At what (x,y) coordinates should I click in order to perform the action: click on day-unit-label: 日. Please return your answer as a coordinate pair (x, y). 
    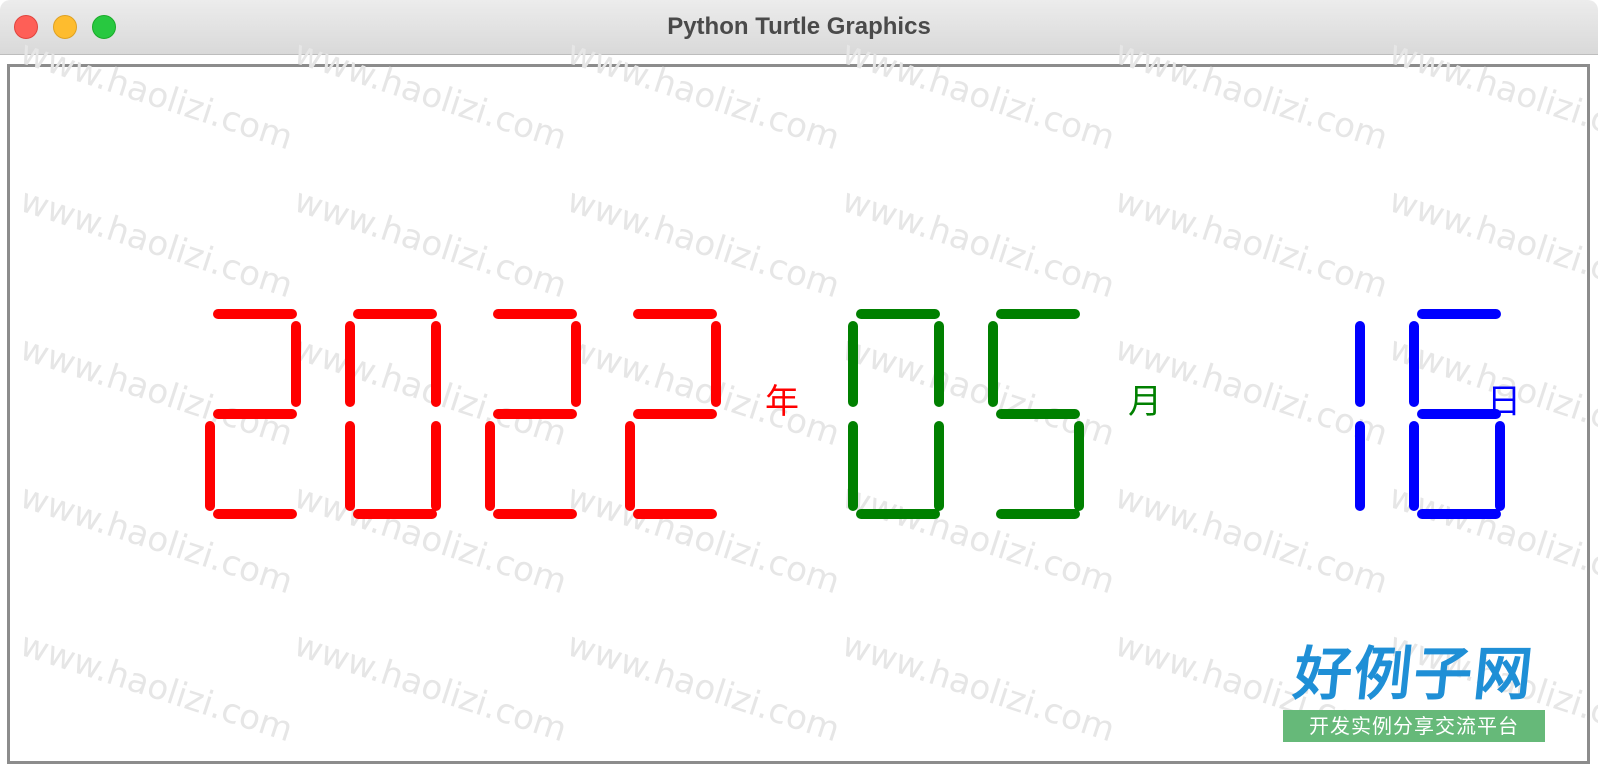
    Looking at the image, I should click on (1504, 402).